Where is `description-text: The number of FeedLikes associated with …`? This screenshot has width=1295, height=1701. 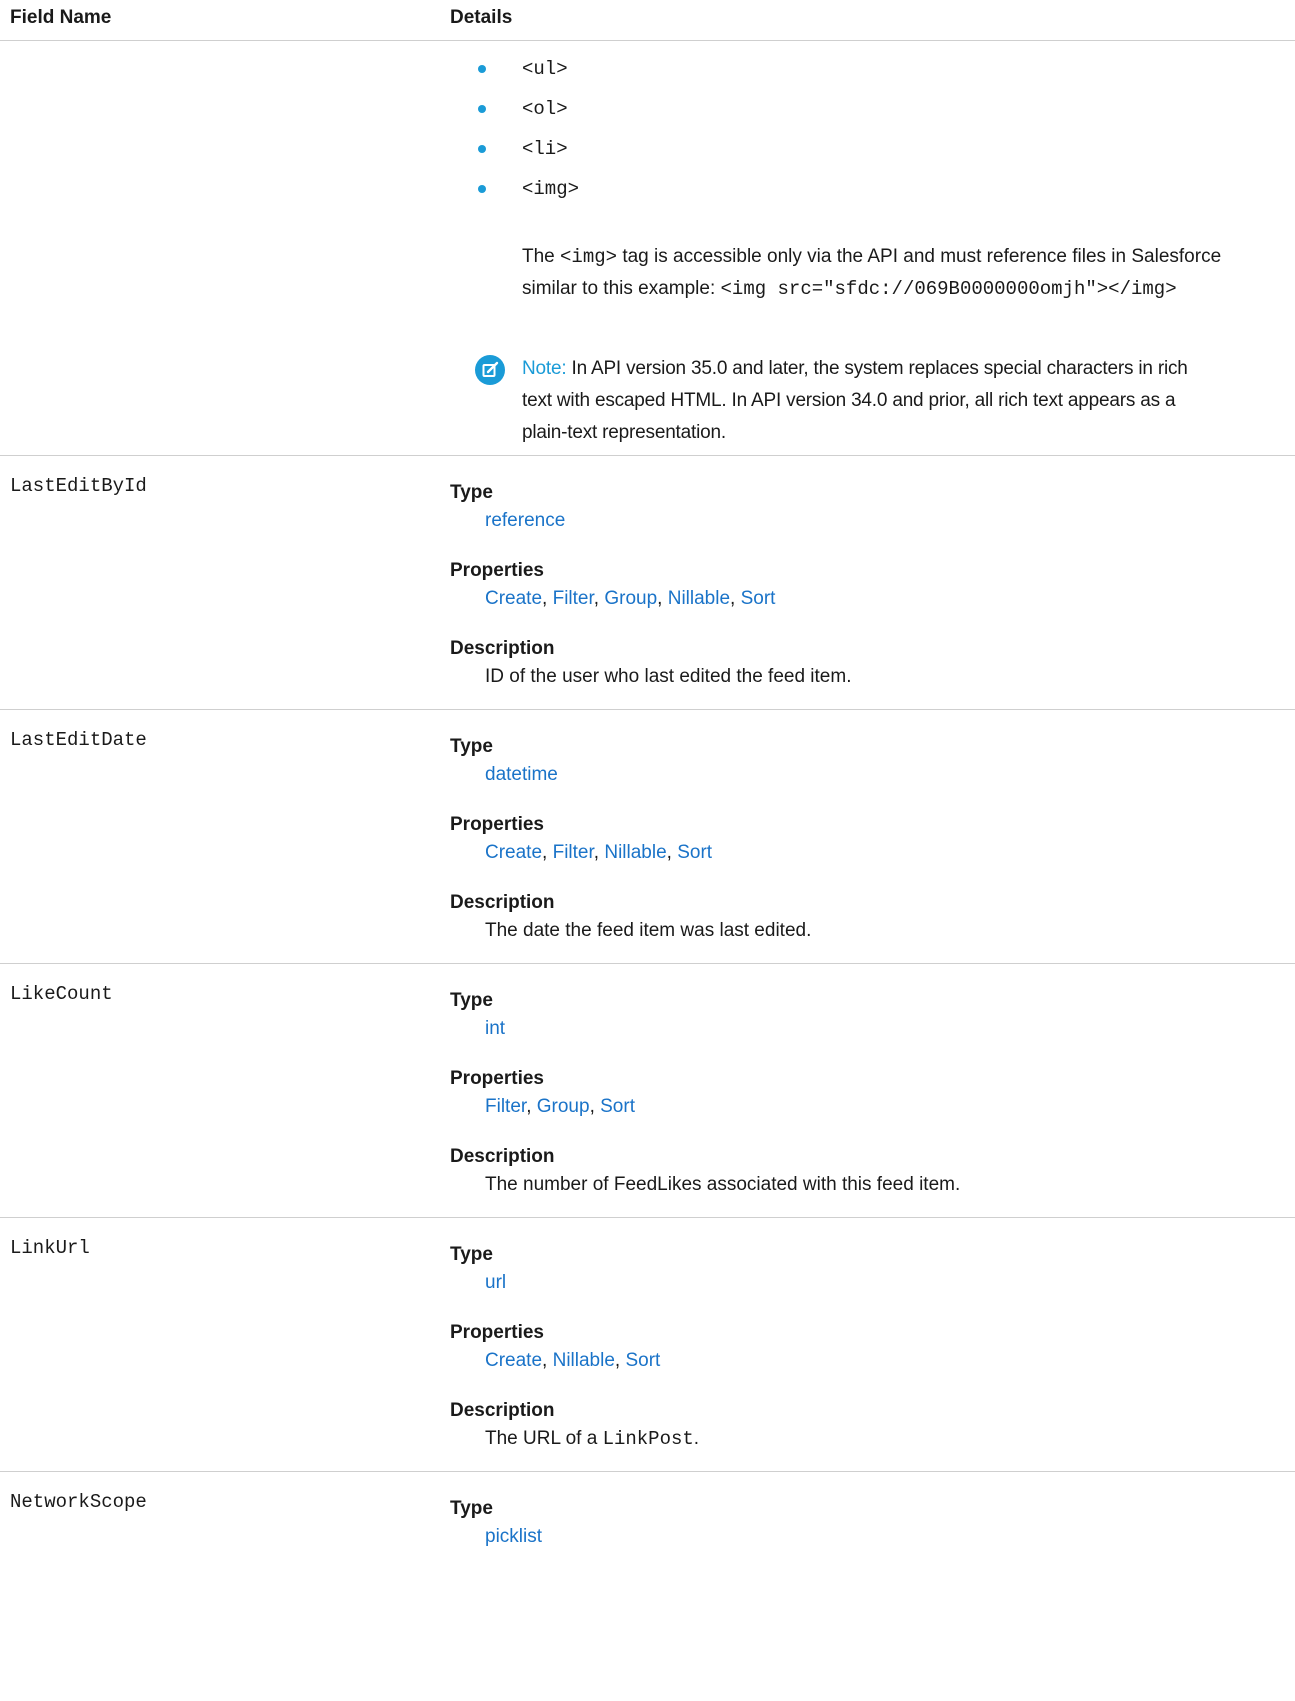 description-text: The number of FeedLikes associated with … is located at coordinates (723, 1184).